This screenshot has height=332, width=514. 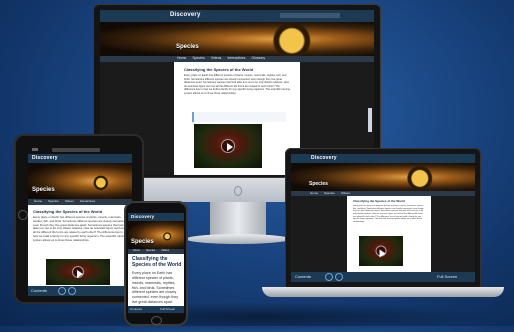 I want to click on apple-logo-icon, so click(x=238, y=191).